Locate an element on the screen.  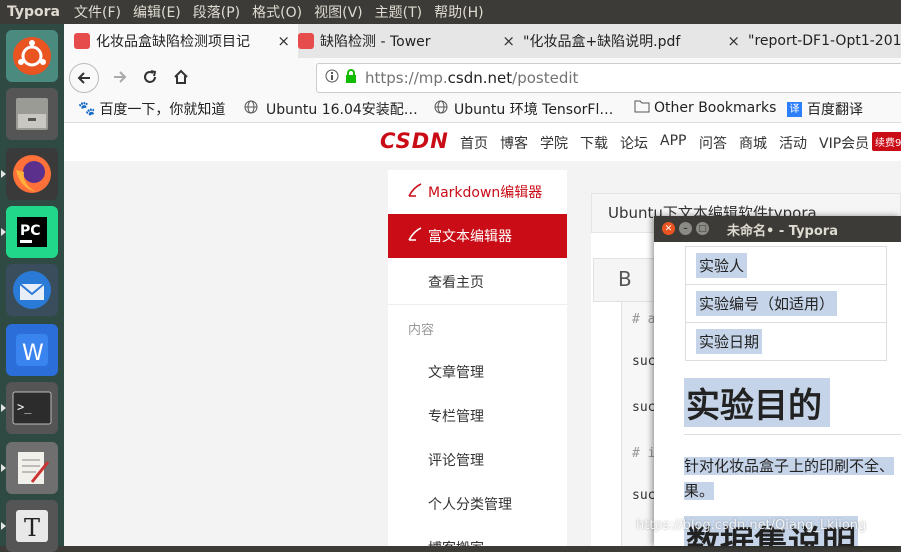
thunderbird-icon is located at coordinates (32, 290).